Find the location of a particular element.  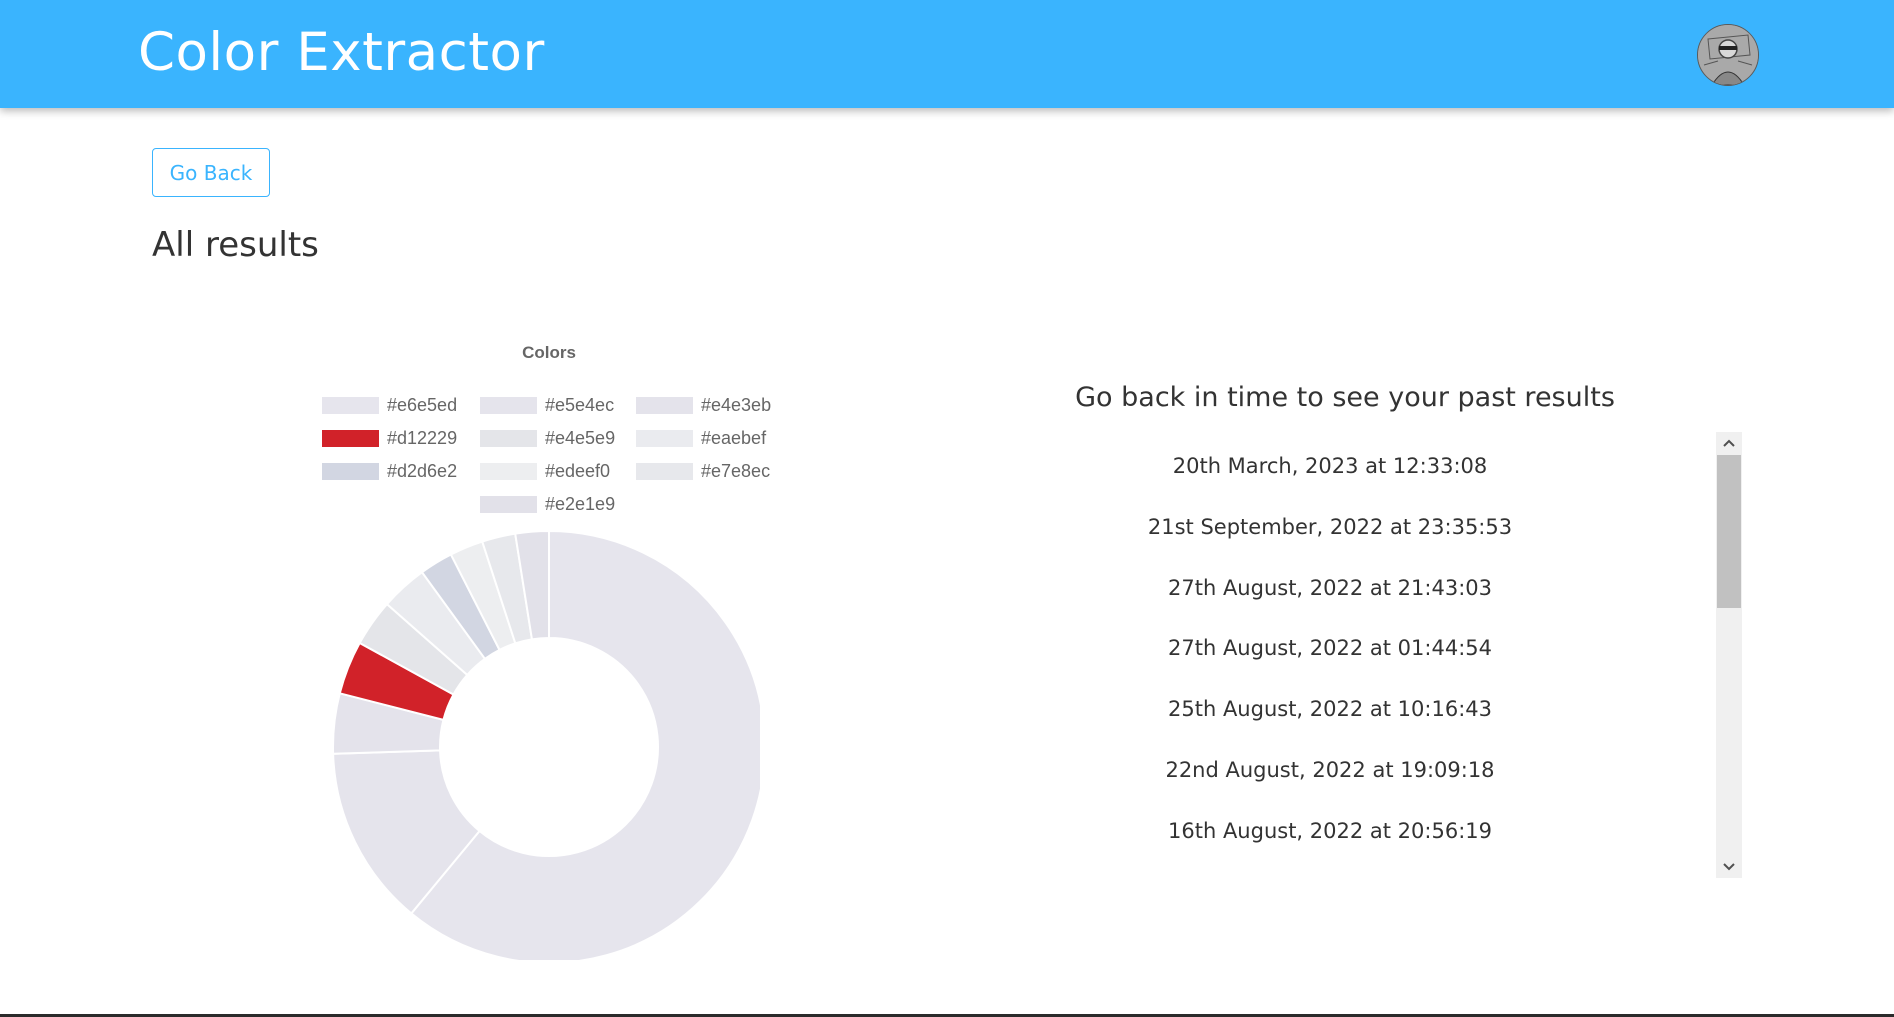

chevron-down-icon is located at coordinates (1729, 867).